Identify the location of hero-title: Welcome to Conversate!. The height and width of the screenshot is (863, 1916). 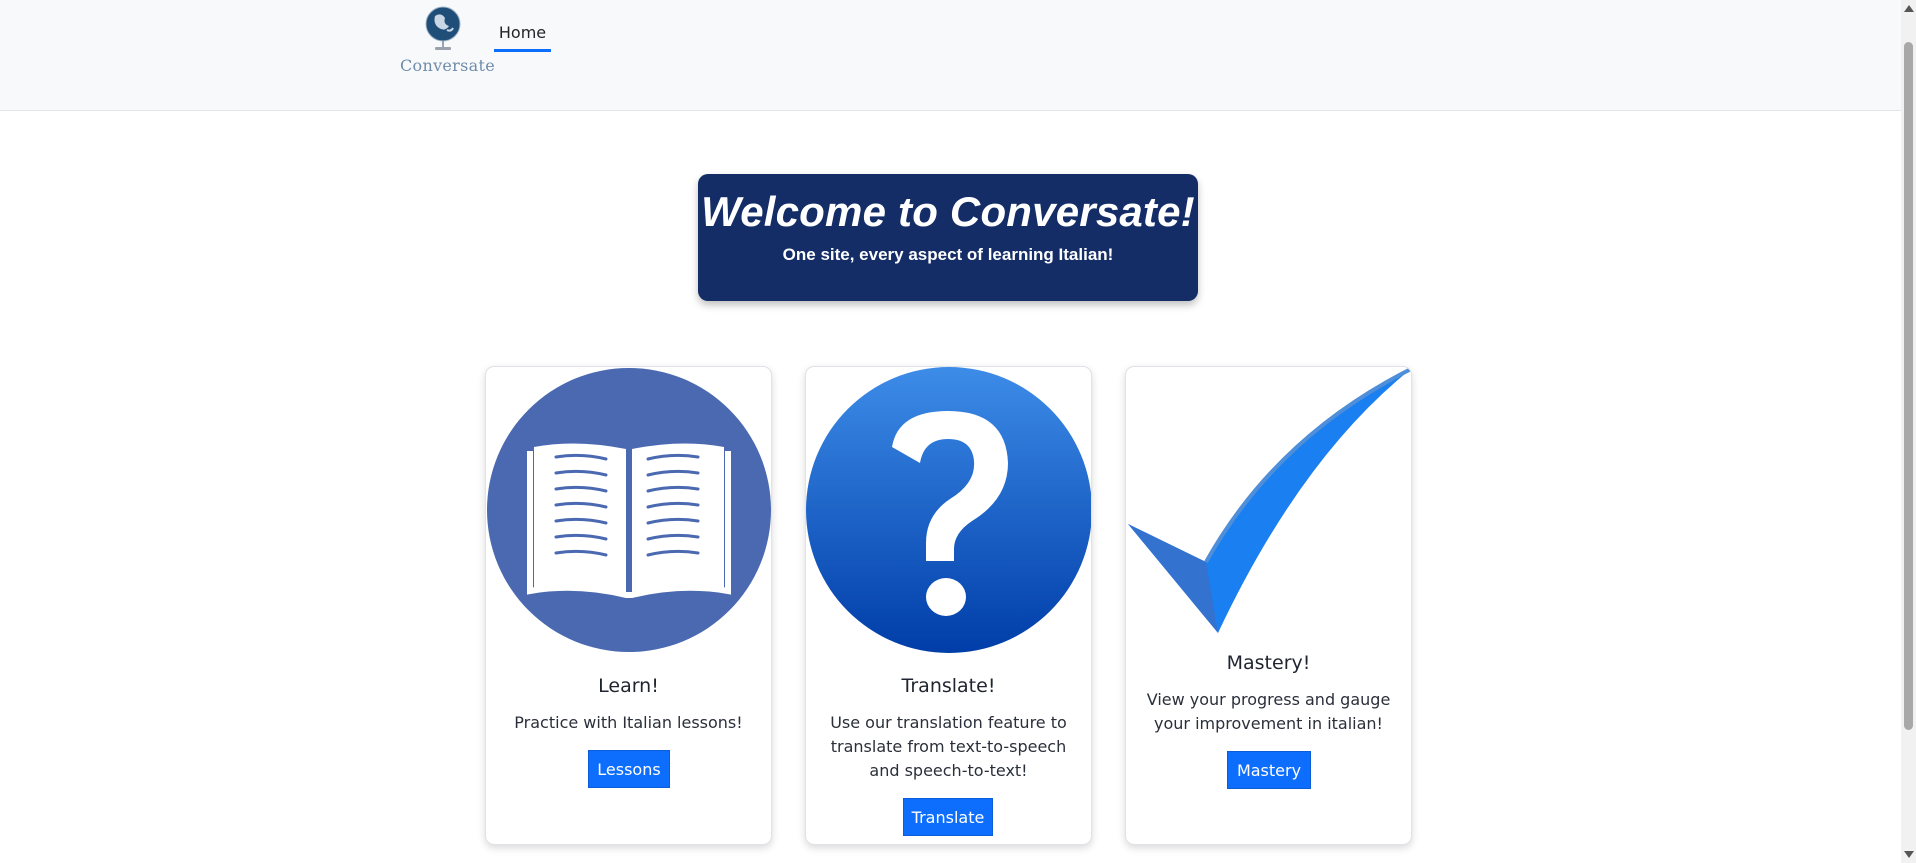
(948, 211).